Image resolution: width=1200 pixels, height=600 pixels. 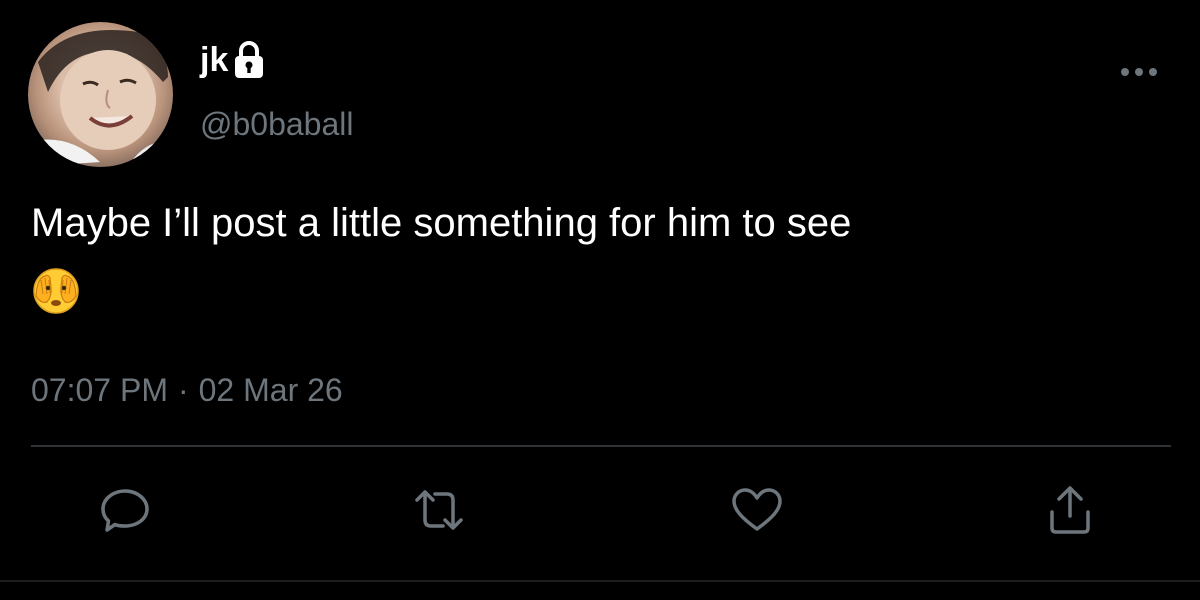 I want to click on retweet-icon, so click(x=439, y=512).